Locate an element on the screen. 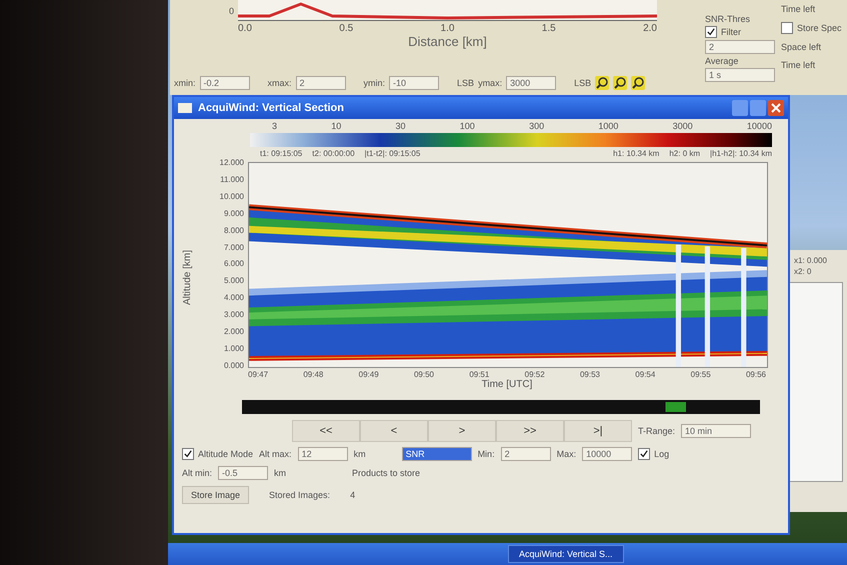 The height and width of the screenshot is (565, 847). axis-tick-label: 7.000 is located at coordinates (233, 247).